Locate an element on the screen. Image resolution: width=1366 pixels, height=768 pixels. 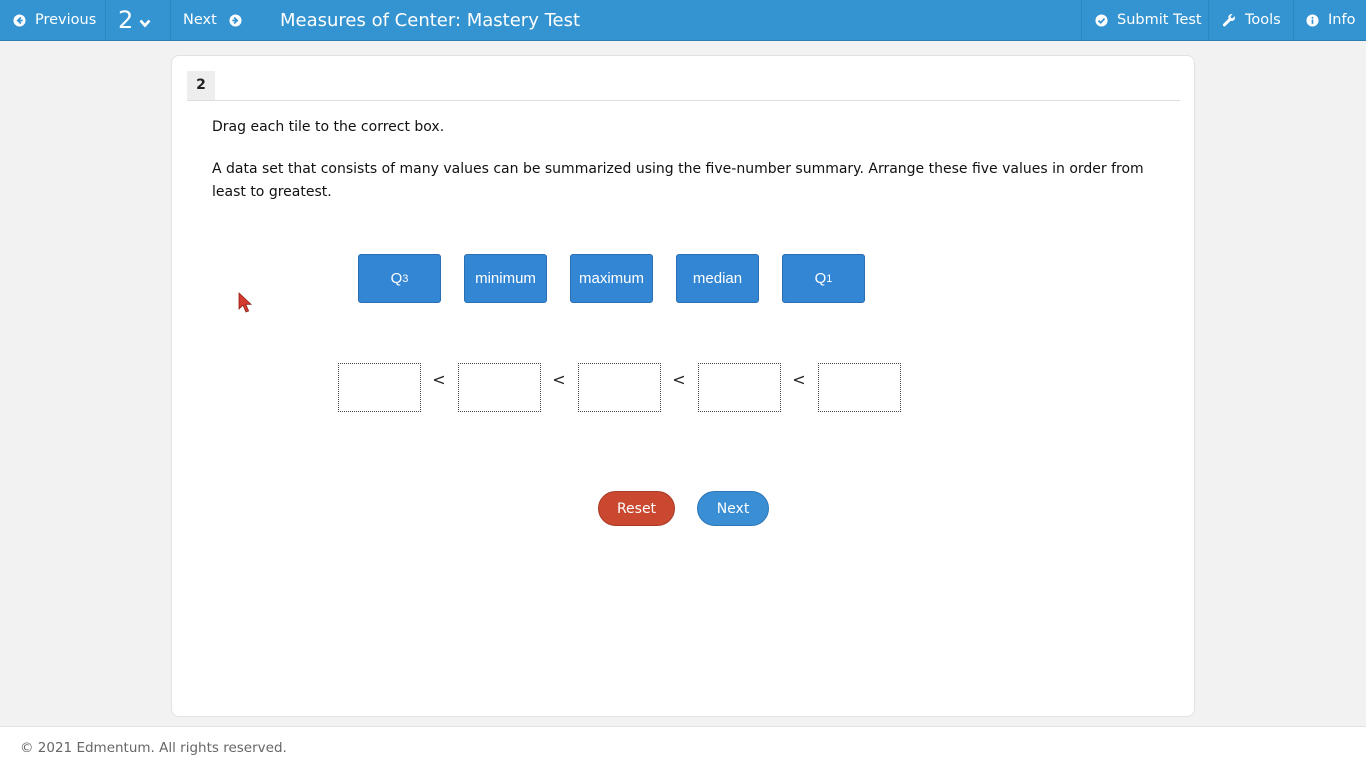
info-circle-icon is located at coordinates (1312, 20).